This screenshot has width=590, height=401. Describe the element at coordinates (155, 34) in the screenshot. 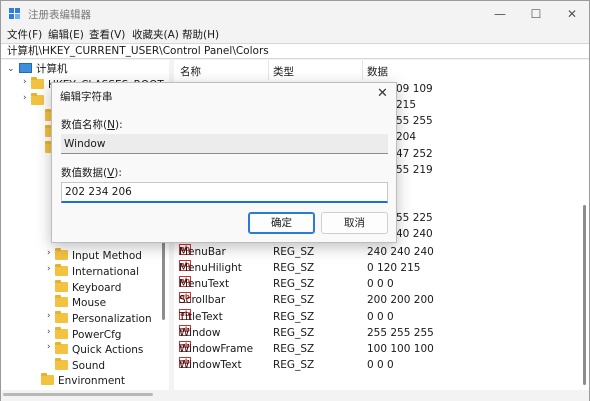

I see `menu-favorites: 收藏夹(A)` at that location.